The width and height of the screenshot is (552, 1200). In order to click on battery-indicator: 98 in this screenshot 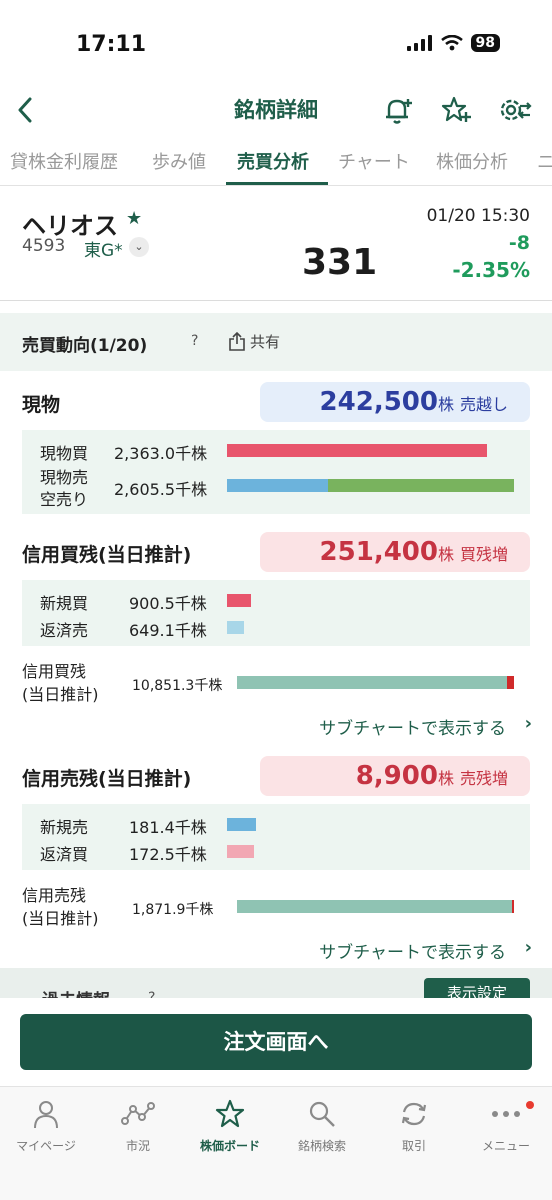, I will do `click(485, 43)`.